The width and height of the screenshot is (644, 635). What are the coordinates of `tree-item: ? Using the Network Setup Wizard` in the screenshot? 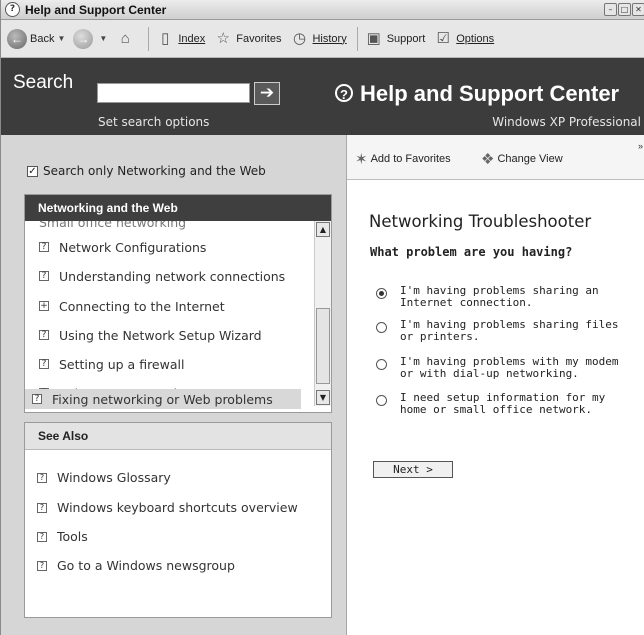 It's located at (150, 335).